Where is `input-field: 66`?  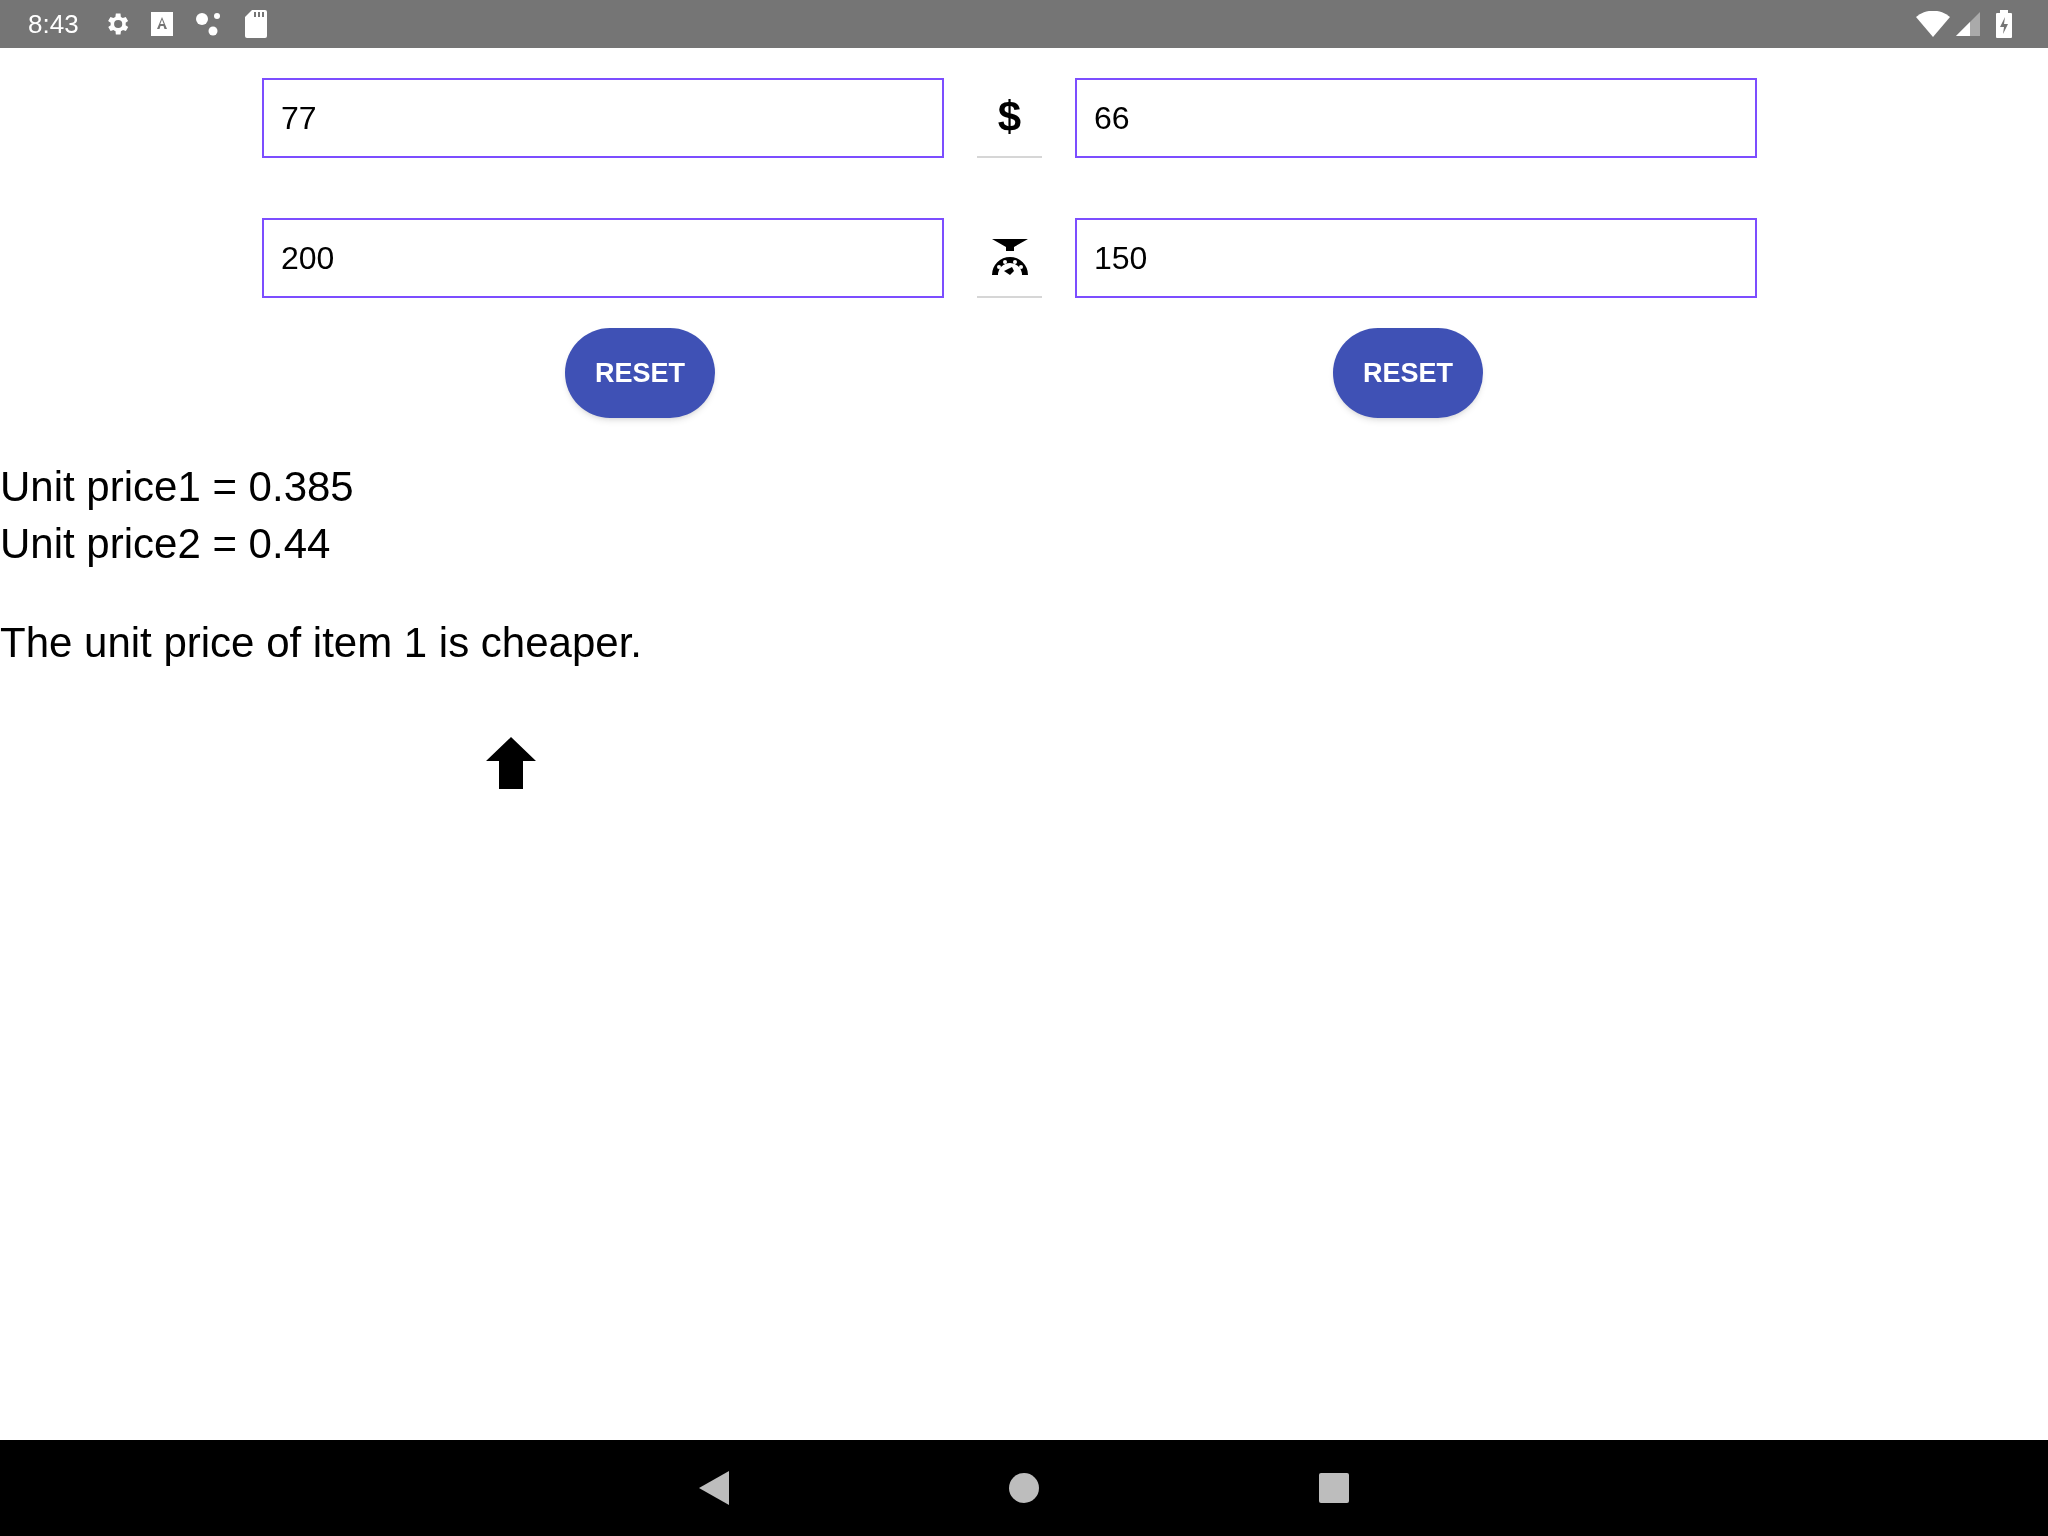 input-field: 66 is located at coordinates (1416, 118).